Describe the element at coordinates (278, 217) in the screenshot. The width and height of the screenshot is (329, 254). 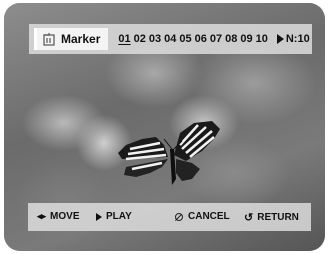
I see `return-label: RETURN` at that location.